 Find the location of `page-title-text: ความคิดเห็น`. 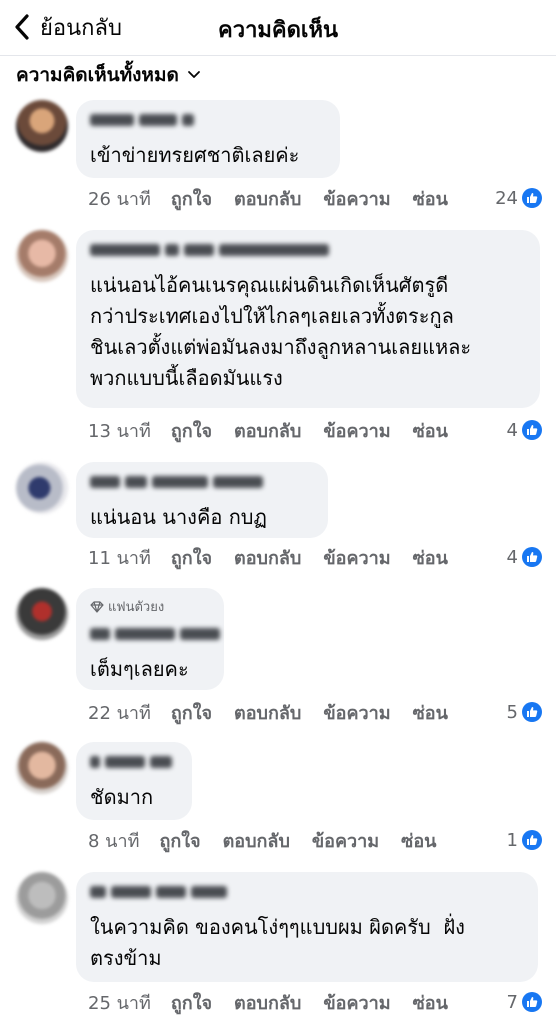

page-title-text: ความคิดเห็น is located at coordinates (278, 30).